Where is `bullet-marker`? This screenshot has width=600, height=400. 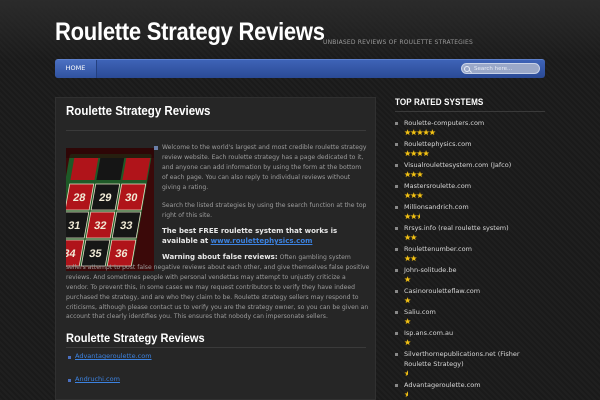 bullet-marker is located at coordinates (156, 148).